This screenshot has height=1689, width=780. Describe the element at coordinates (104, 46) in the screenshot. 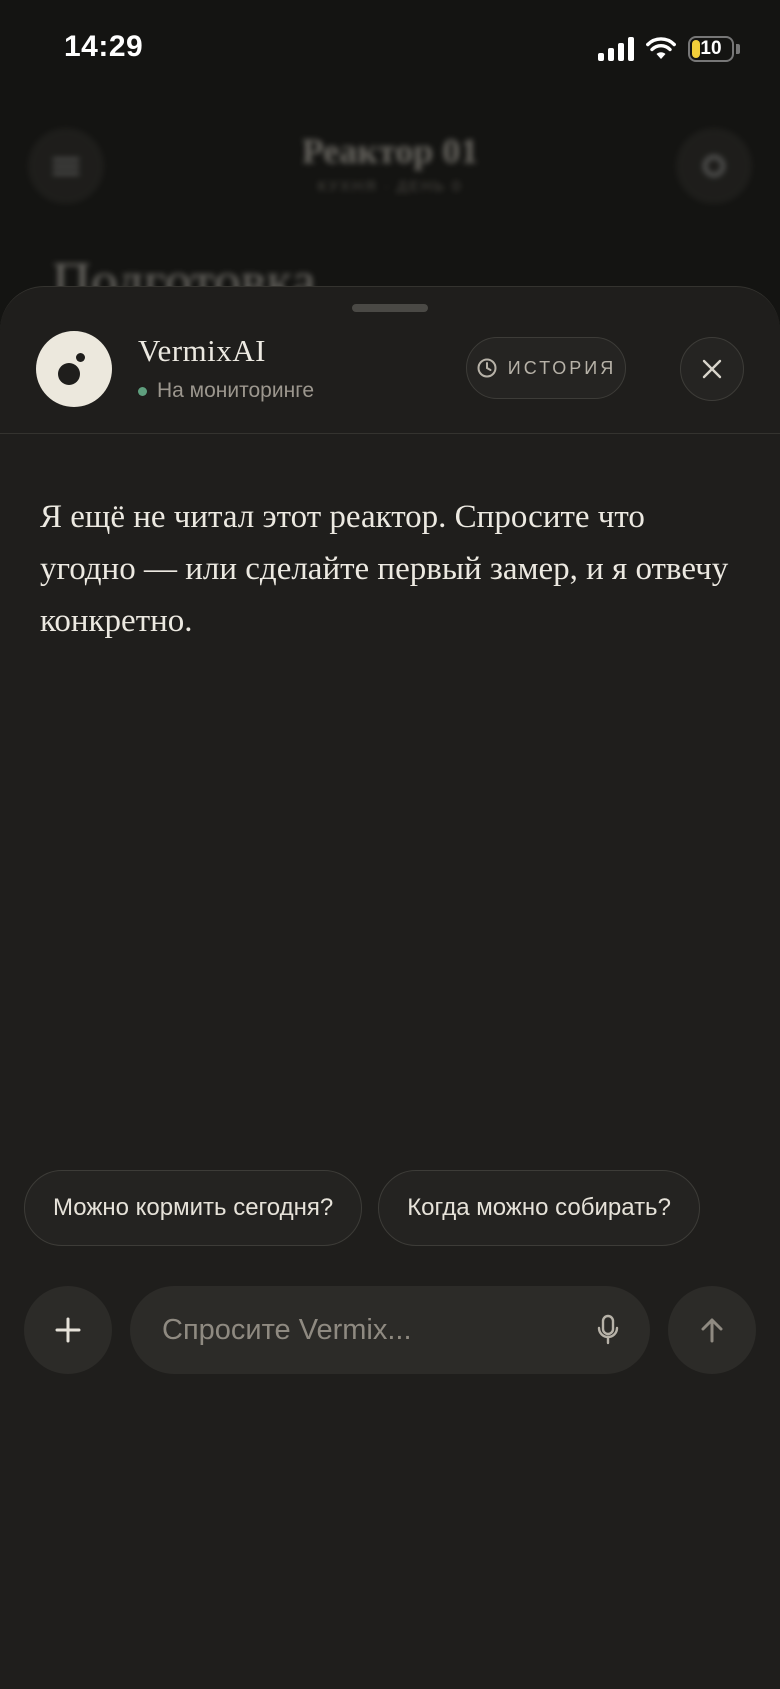

I see `status-time: 14:29` at that location.